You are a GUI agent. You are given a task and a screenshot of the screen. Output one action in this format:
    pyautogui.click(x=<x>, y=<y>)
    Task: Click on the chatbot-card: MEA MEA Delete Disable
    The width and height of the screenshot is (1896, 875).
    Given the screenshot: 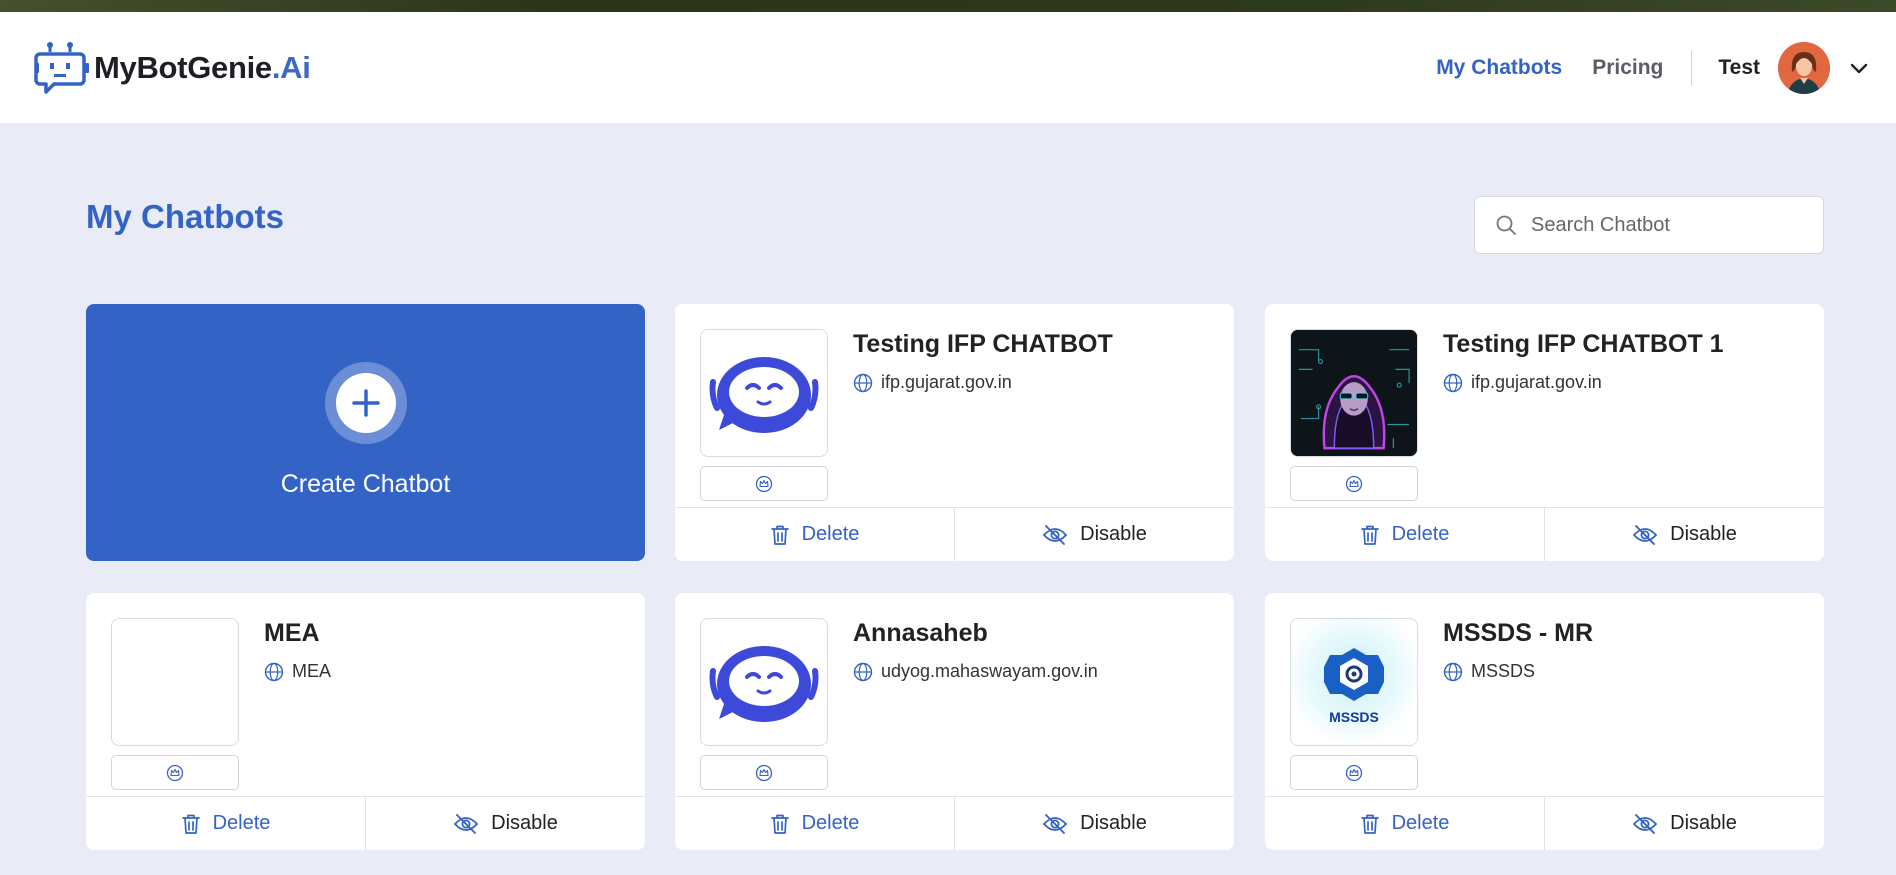 What is the action you would take?
    pyautogui.click(x=365, y=721)
    